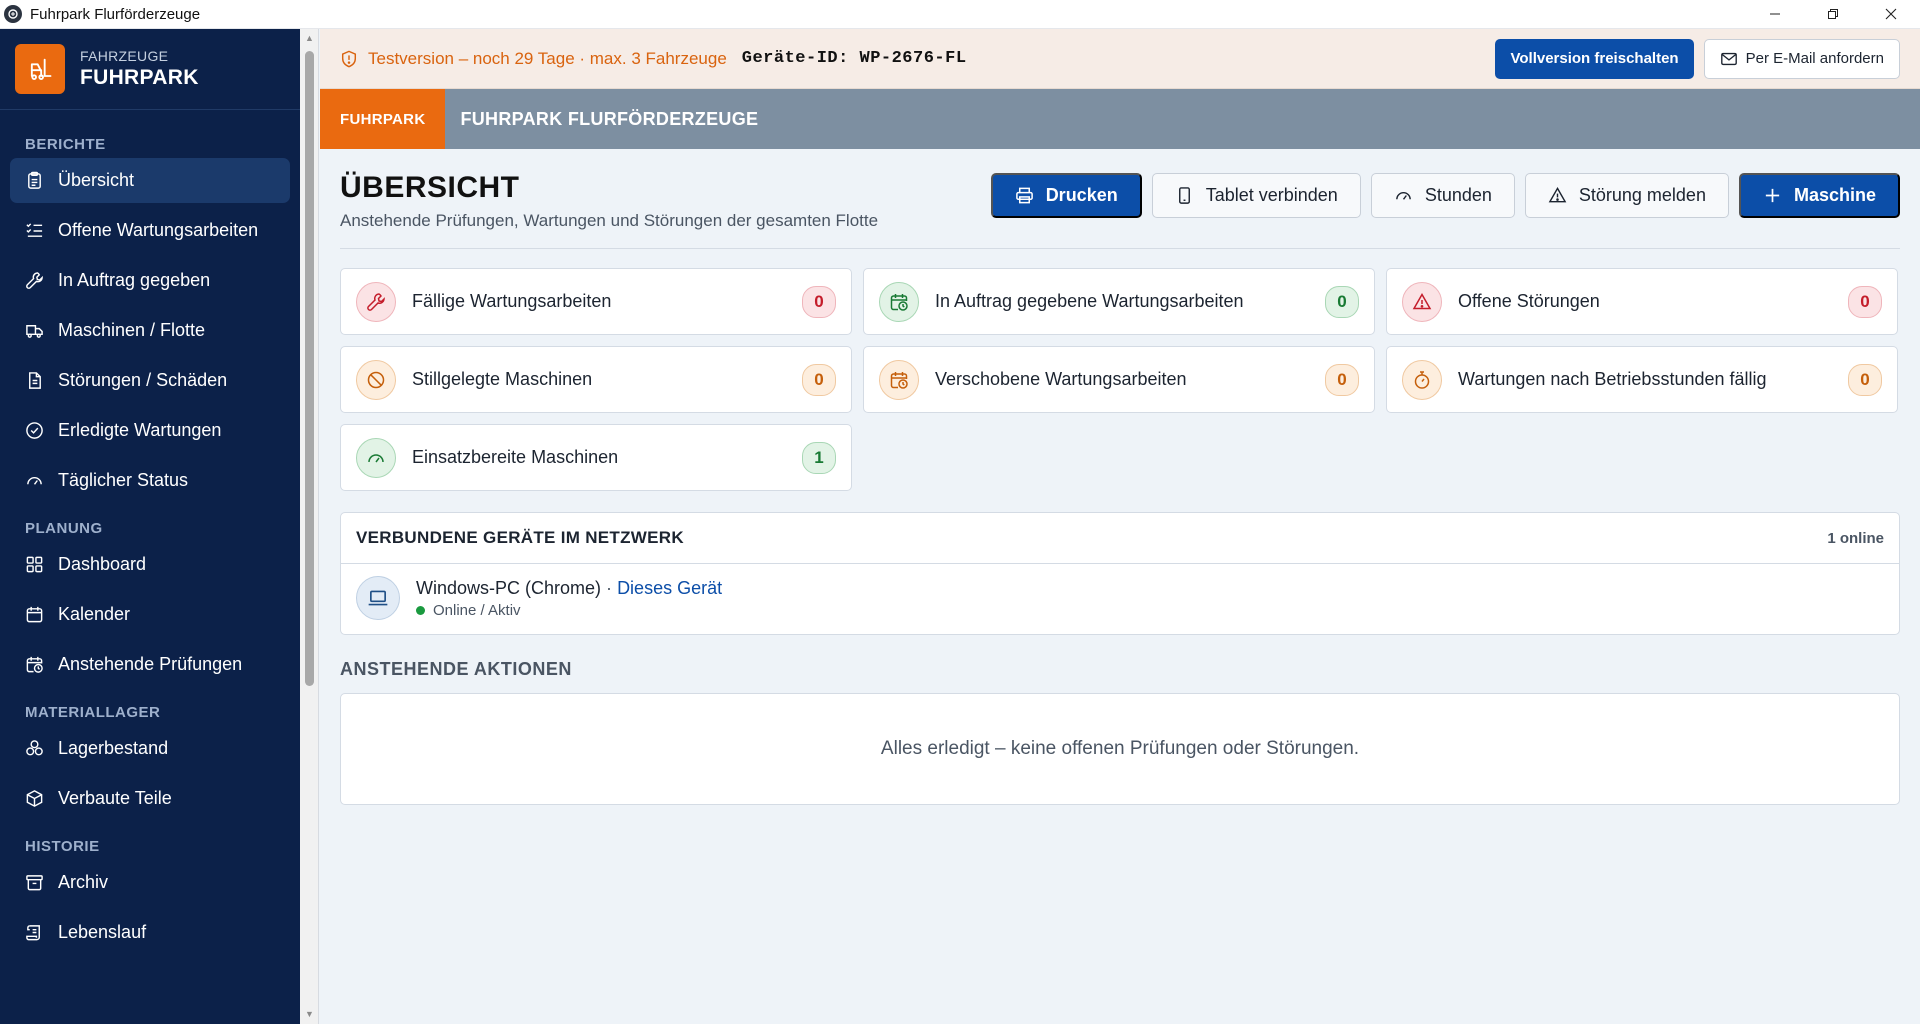  I want to click on report-fault-label: Störung melden, so click(1642, 195).